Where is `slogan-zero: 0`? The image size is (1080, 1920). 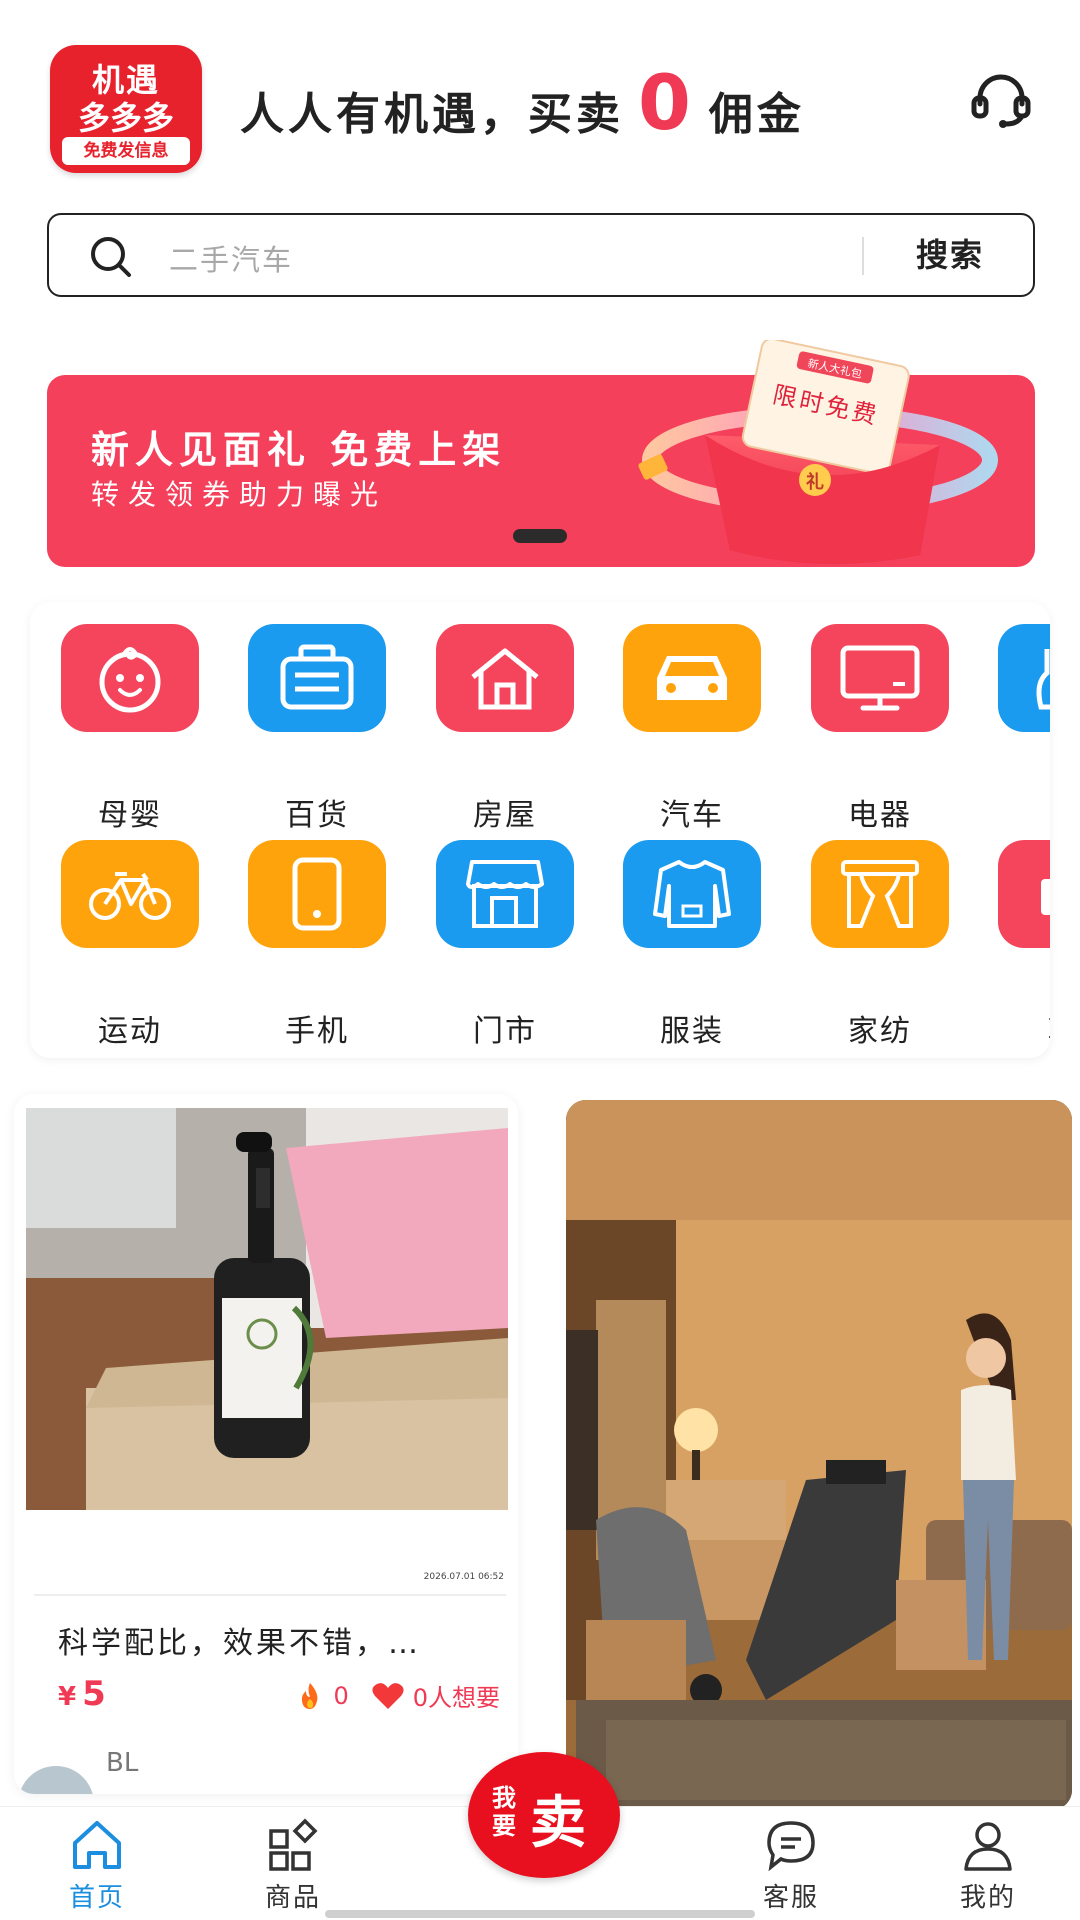
slogan-zero: 0 is located at coordinates (666, 102).